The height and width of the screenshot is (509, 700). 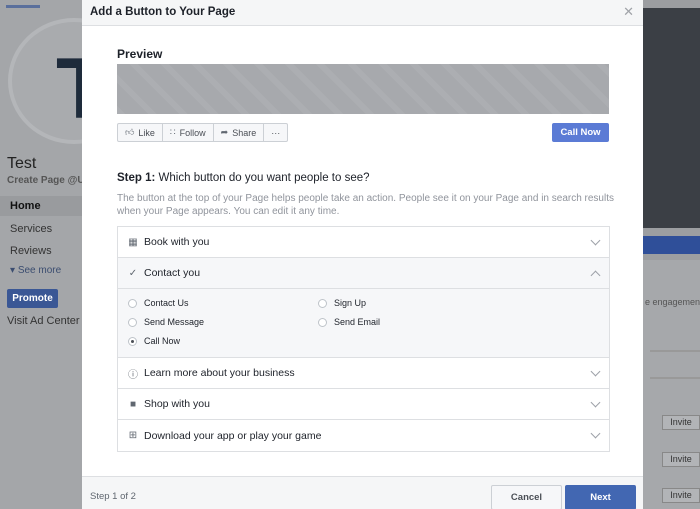 I want to click on more-icon: ···, so click(x=276, y=132).